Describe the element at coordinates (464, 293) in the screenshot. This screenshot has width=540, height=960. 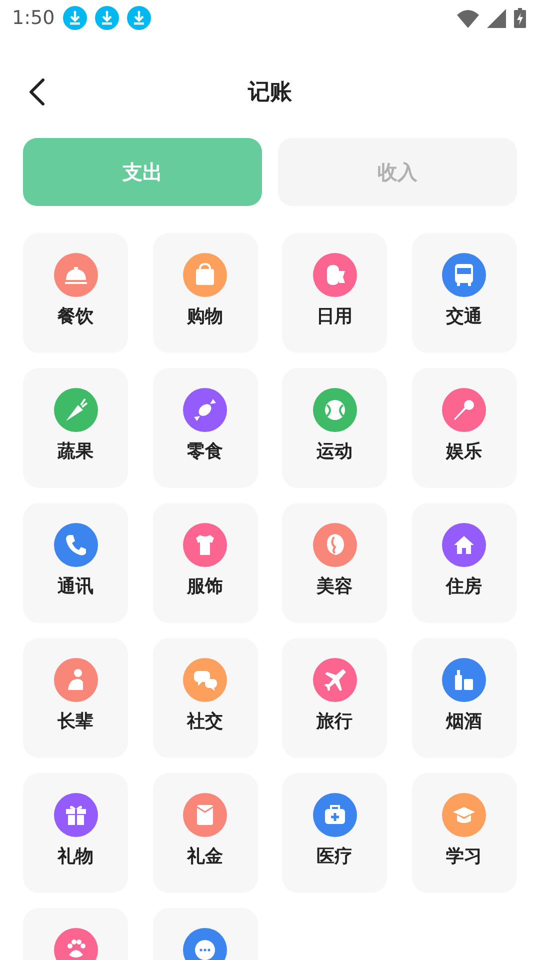
I see `category-button: 交通` at that location.